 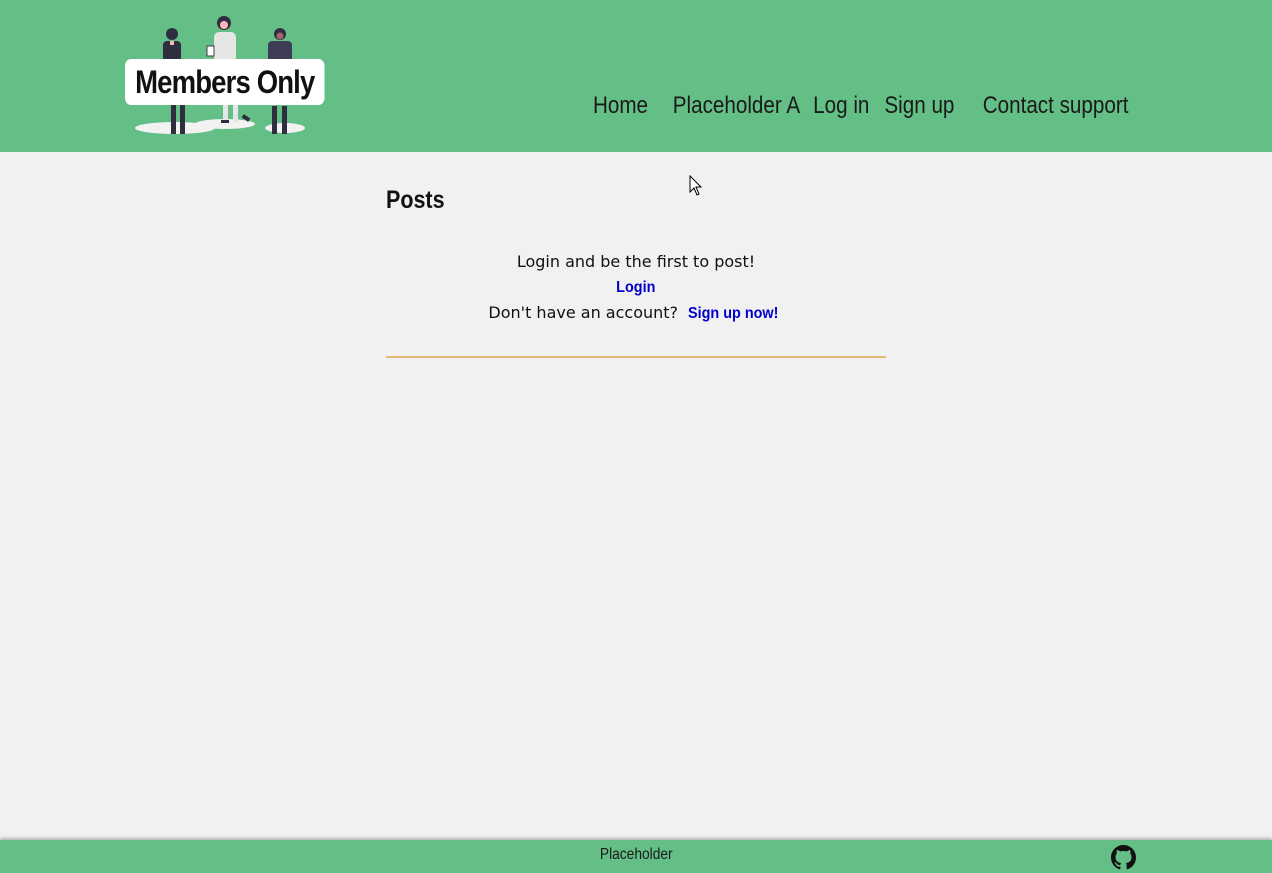 What do you see at coordinates (1055, 106) in the screenshot?
I see `nav-contact-support: Contact support` at bounding box center [1055, 106].